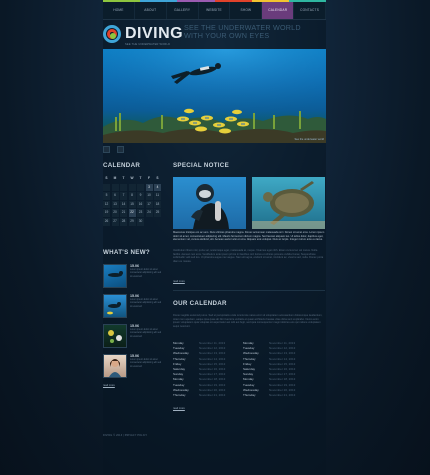 The width and height of the screenshot is (430, 475). I want to click on calendar-day: 20, so click(115, 213).